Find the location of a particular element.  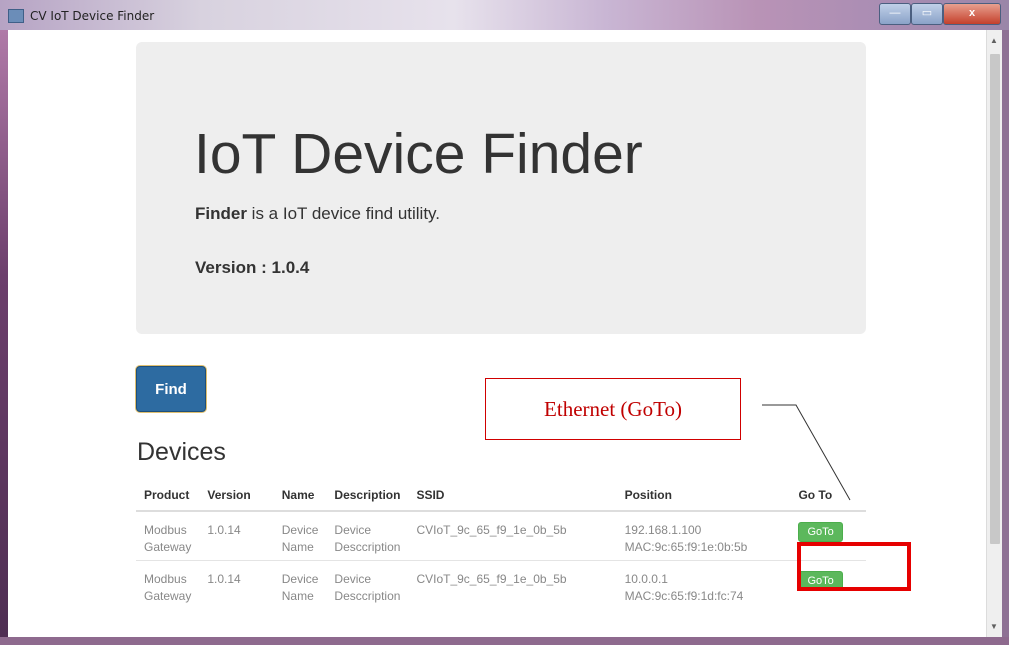

app-description: Finder is a IoT device find utility. is located at coordinates (317, 214).